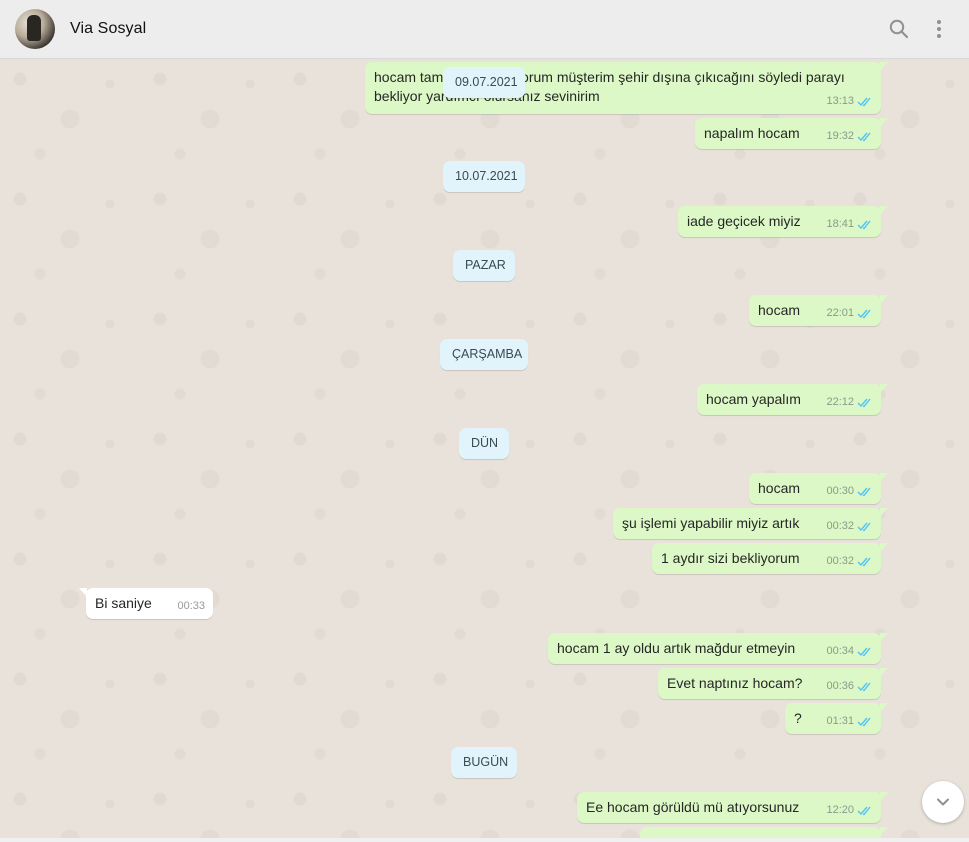 This screenshot has width=969, height=842. I want to click on more-vertical-icon, so click(939, 29).